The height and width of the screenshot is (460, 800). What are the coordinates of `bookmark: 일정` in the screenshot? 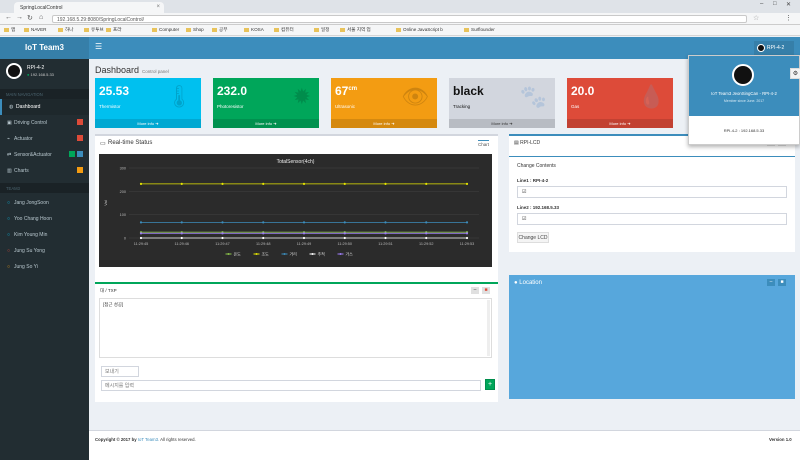 It's located at (321, 30).